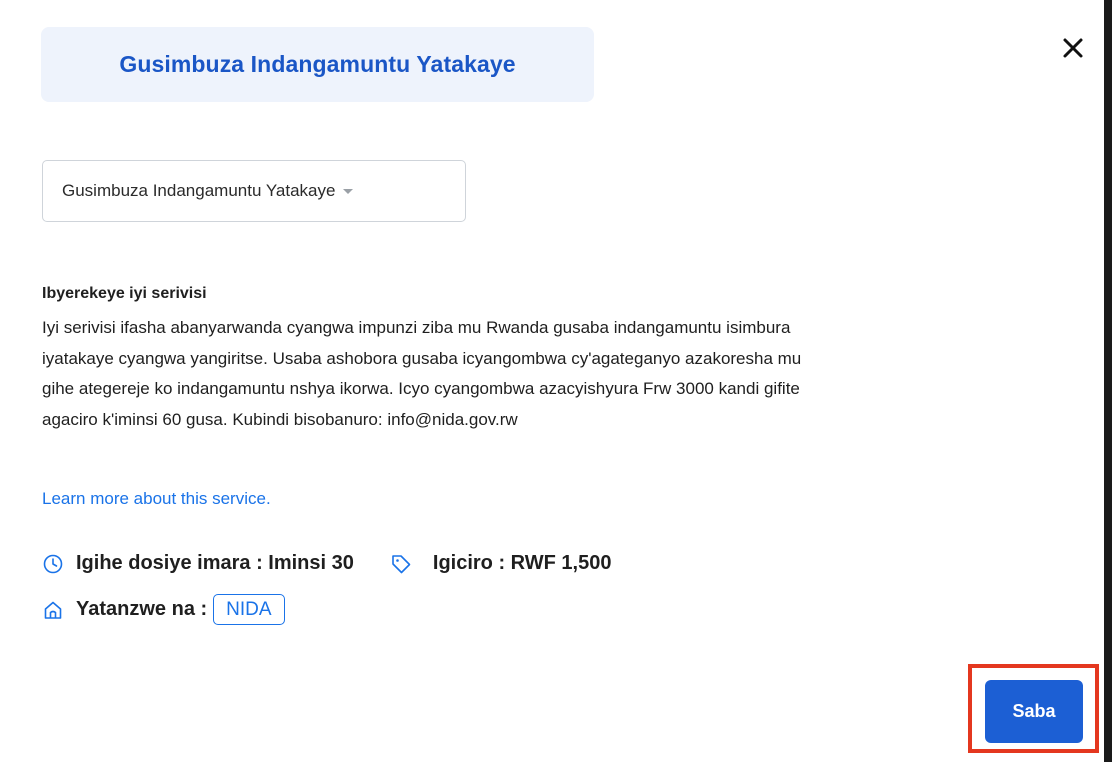 The image size is (1112, 762). What do you see at coordinates (53, 563) in the screenshot?
I see `clock-icon` at bounding box center [53, 563].